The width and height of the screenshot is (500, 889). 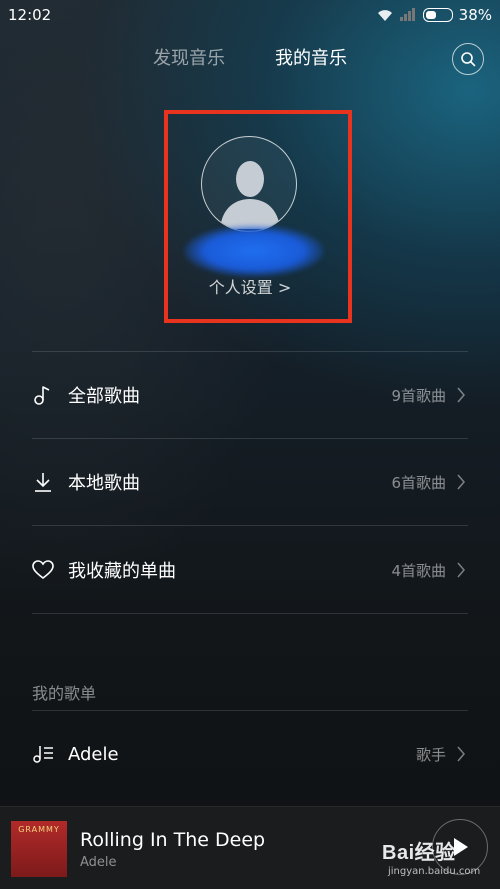 I want to click on all-songs-row: 全部歌曲 9首歌曲, so click(x=250, y=395).